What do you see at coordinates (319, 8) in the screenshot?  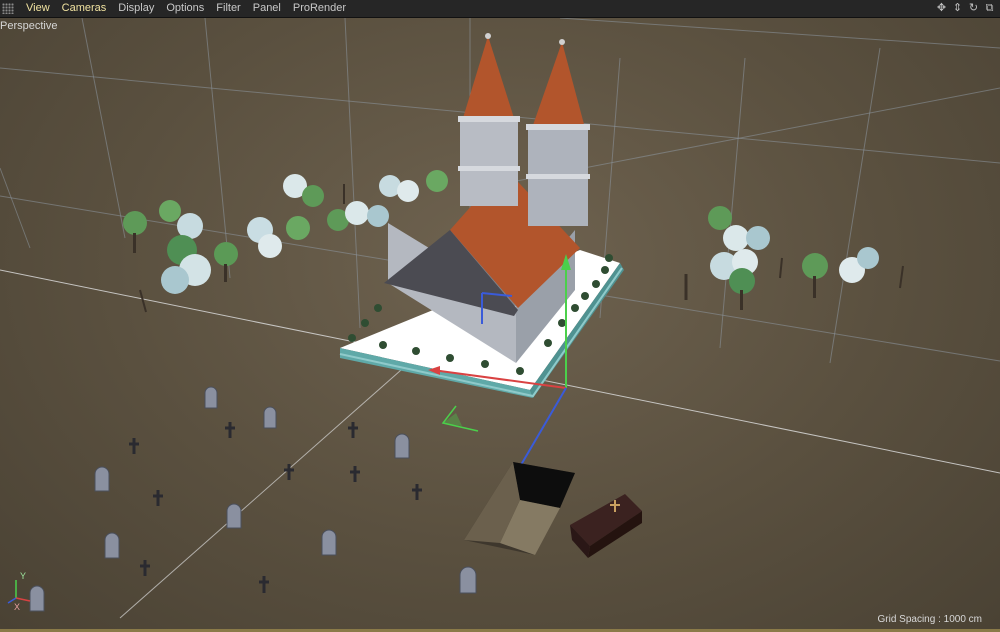 I see `menu-prorender: ProRender` at bounding box center [319, 8].